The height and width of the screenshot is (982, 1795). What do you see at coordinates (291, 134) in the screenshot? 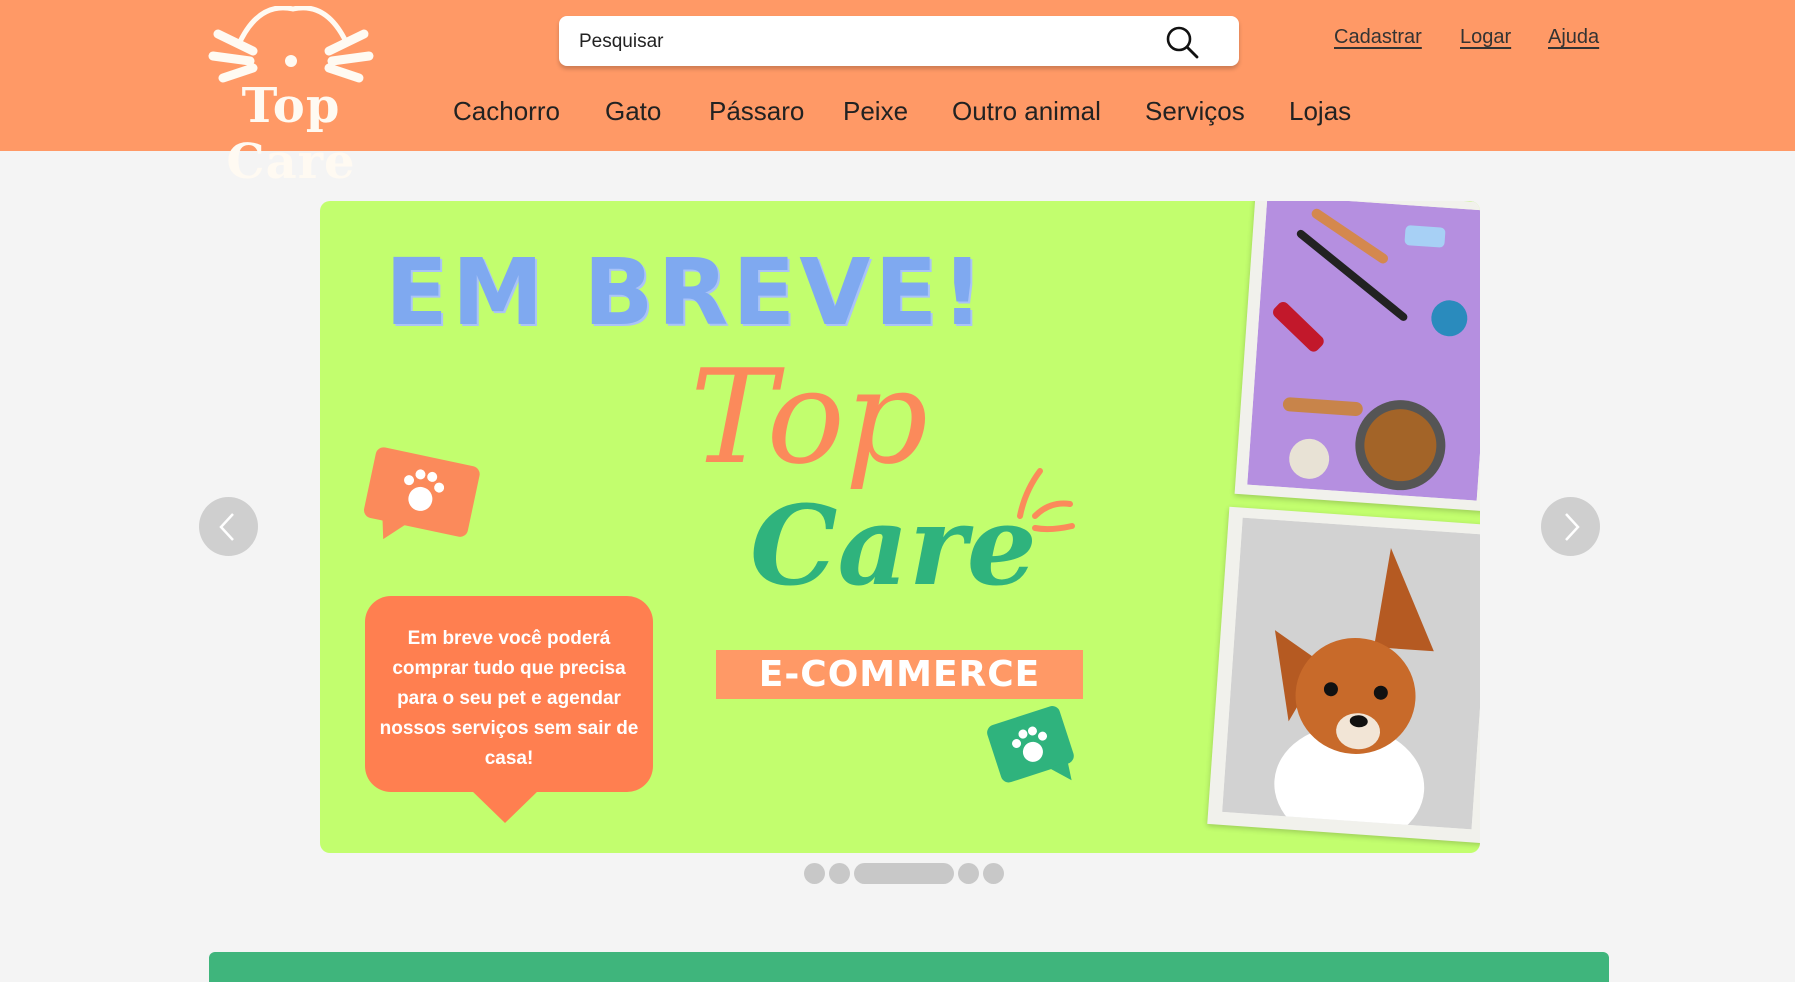
I see `logo-text: Top Care` at bounding box center [291, 134].